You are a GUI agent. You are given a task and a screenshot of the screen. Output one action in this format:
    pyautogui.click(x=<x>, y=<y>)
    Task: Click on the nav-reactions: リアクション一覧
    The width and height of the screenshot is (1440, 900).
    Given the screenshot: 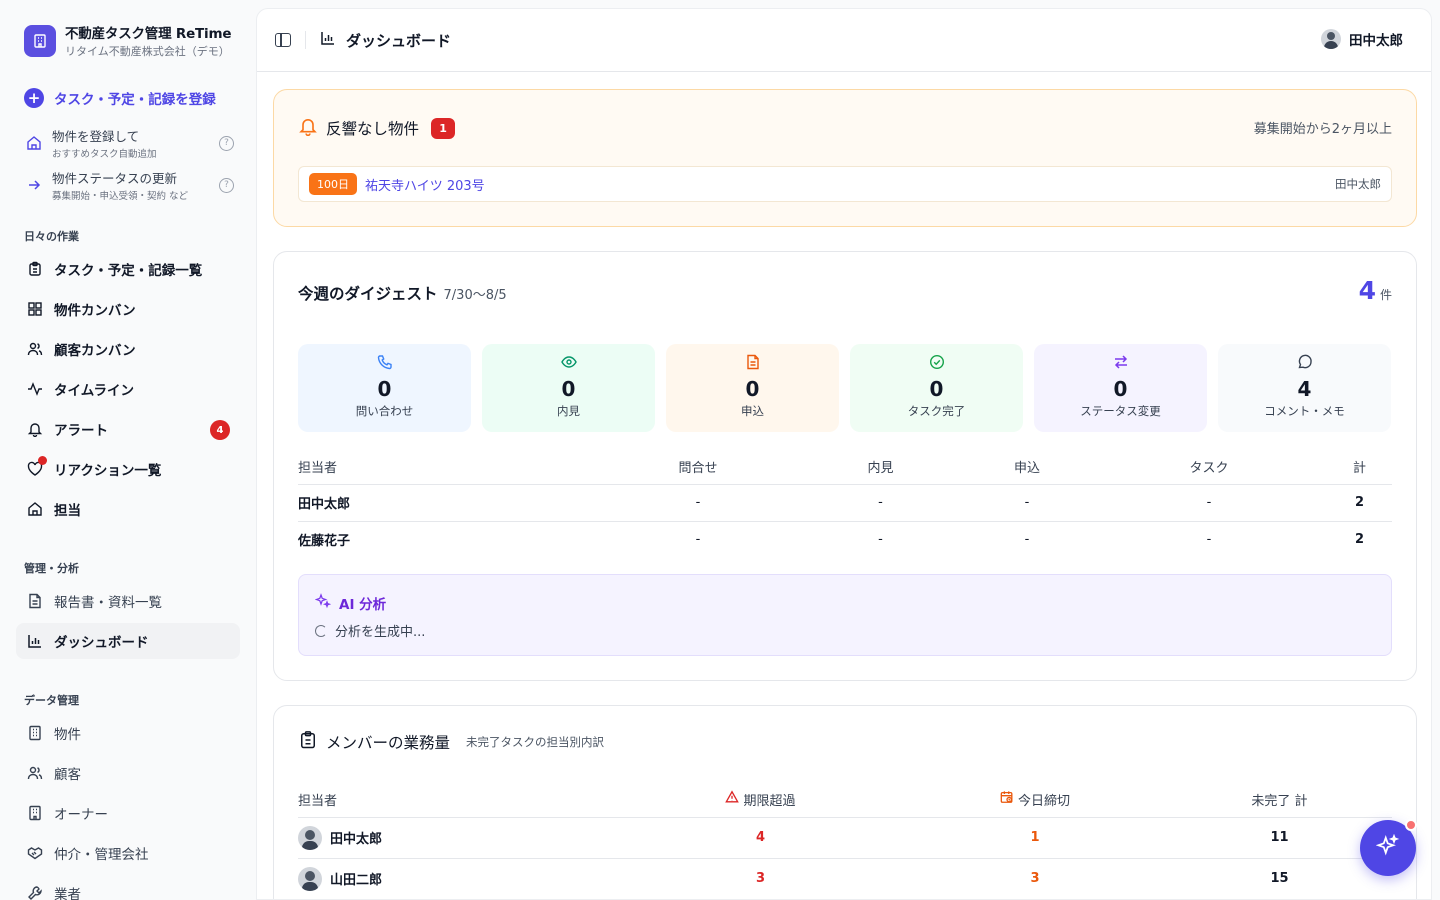 What is the action you would take?
    pyautogui.click(x=128, y=469)
    